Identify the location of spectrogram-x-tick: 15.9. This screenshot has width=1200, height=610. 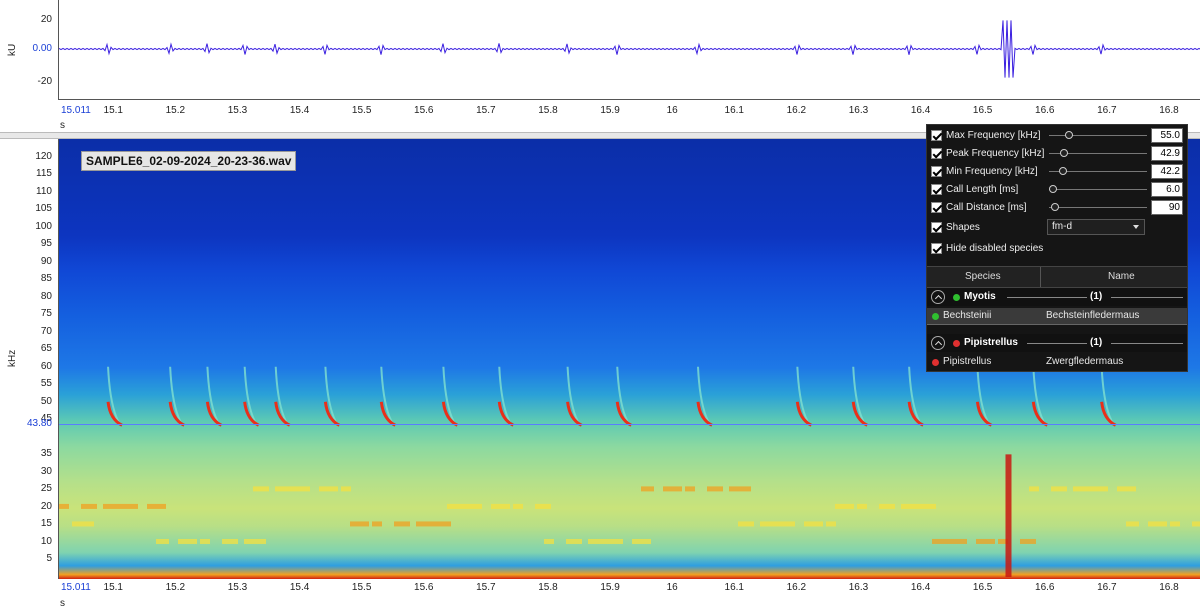
(610, 587).